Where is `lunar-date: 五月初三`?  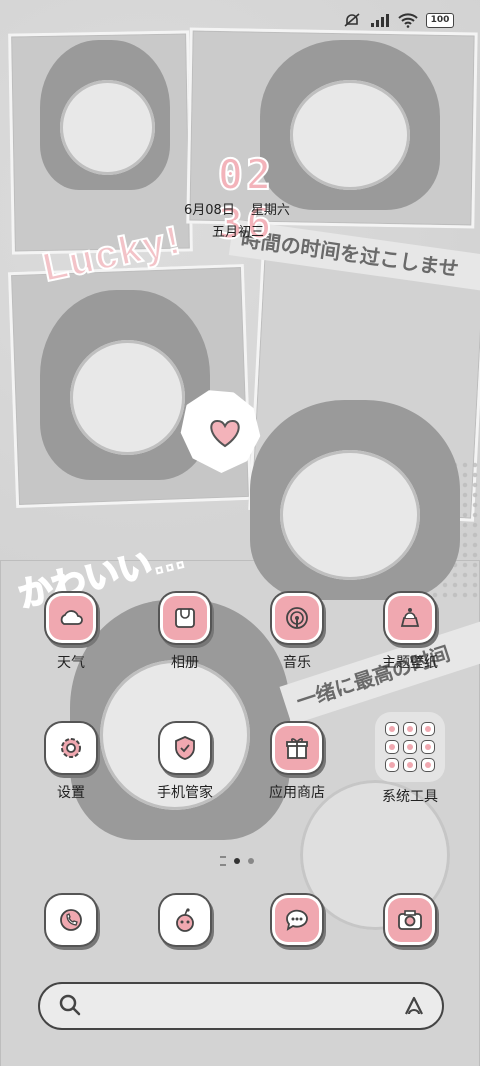 lunar-date: 五月初三 is located at coordinates (238, 232).